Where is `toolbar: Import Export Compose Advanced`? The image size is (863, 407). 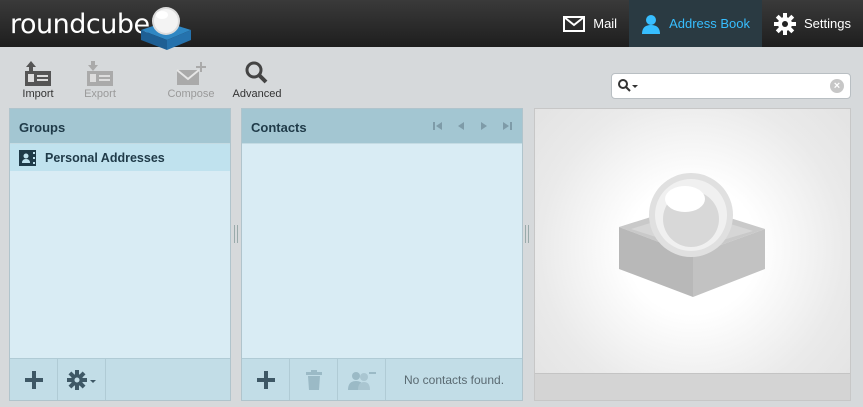
toolbar: Import Export Compose Advanced is located at coordinates (300, 76).